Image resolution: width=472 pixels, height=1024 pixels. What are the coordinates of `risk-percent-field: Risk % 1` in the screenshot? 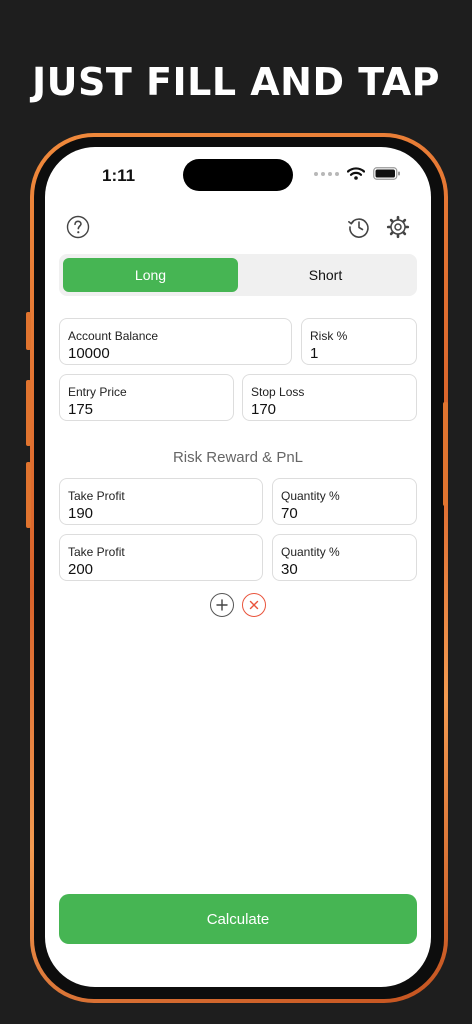 It's located at (359, 341).